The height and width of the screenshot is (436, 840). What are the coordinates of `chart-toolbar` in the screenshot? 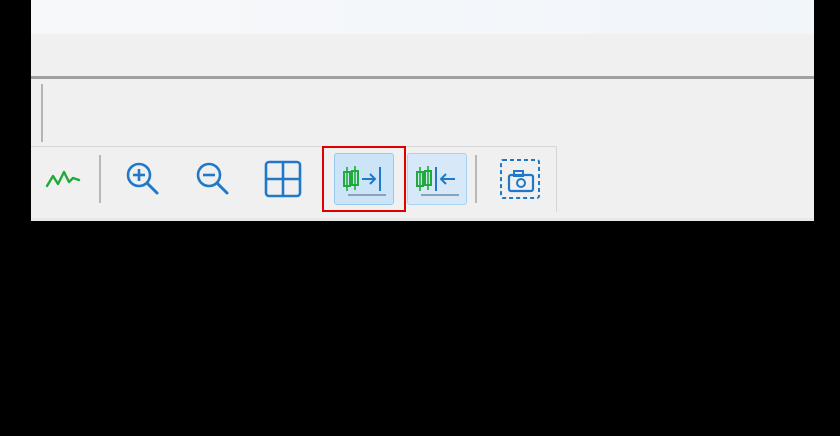 It's located at (294, 179).